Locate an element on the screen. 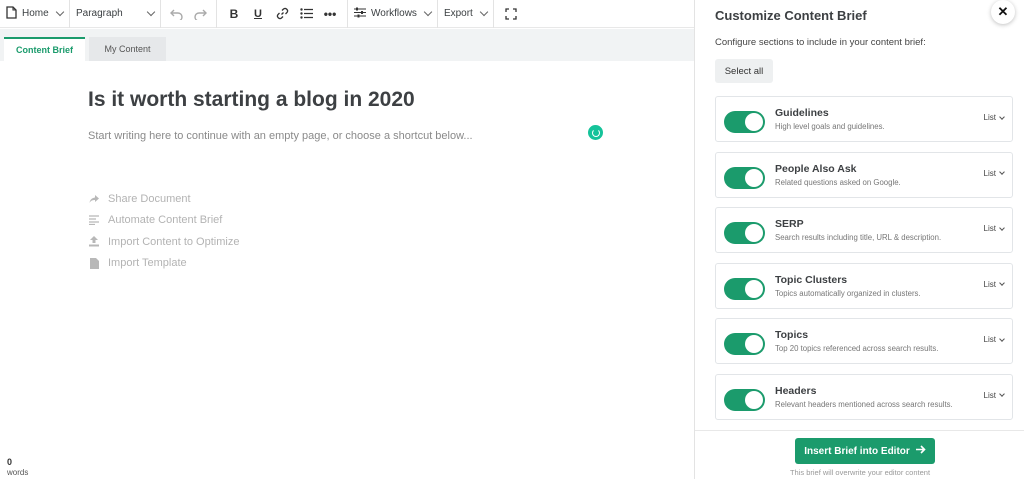 This screenshot has height=479, width=1024. insert-brief-button: Insert Brief into Editor is located at coordinates (865, 451).